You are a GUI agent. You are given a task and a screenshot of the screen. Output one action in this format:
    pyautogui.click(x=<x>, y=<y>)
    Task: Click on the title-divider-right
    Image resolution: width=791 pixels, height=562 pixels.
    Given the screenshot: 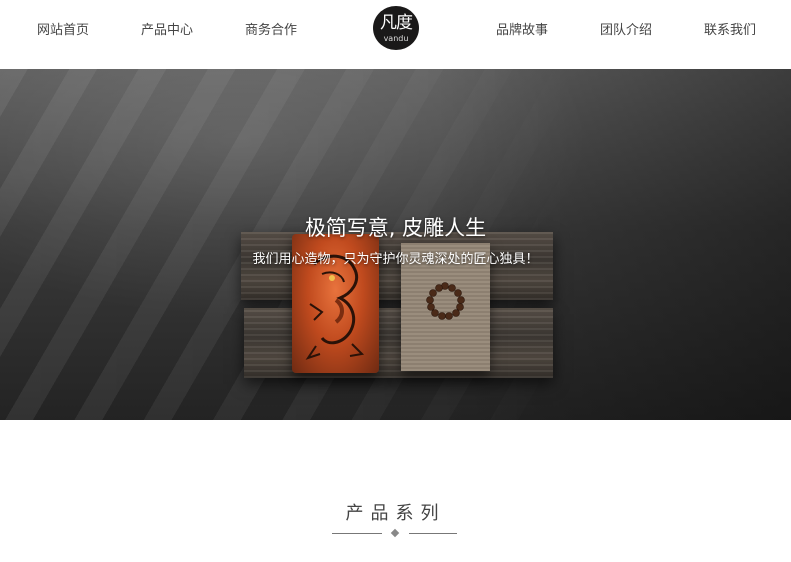 What is the action you would take?
    pyautogui.click(x=433, y=533)
    